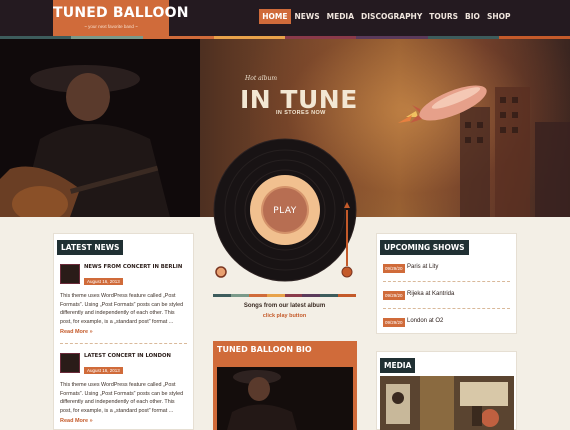  What do you see at coordinates (444, 16) in the screenshot?
I see `nav-tours: TOURS` at bounding box center [444, 16].